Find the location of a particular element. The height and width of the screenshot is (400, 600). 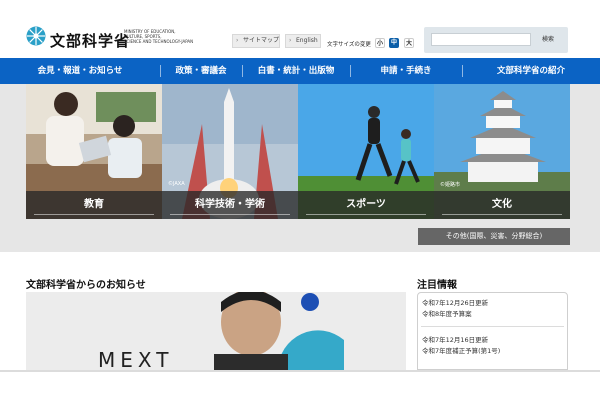

bottom-bar is located at coordinates (300, 385).